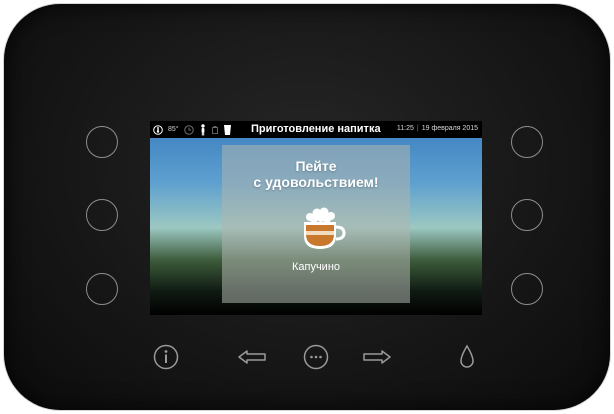 The width and height of the screenshot is (614, 414). I want to click on enjoy-message: Пейте с удовольствием!, so click(316, 174).